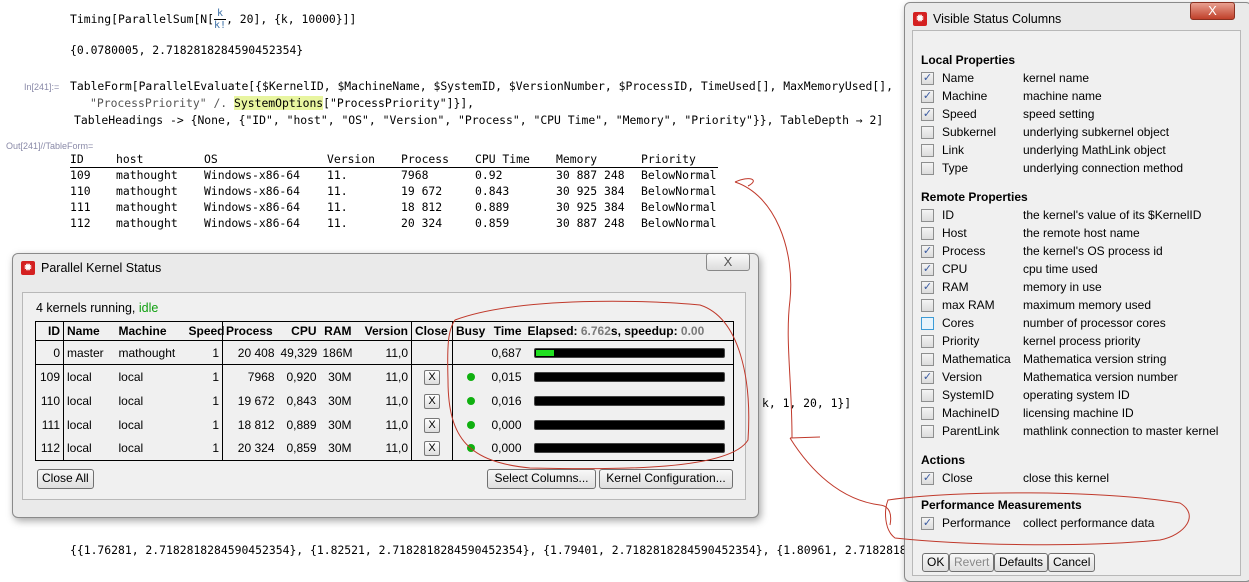  What do you see at coordinates (1037, 519) in the screenshot?
I see `annotation-circle-performance` at bounding box center [1037, 519].